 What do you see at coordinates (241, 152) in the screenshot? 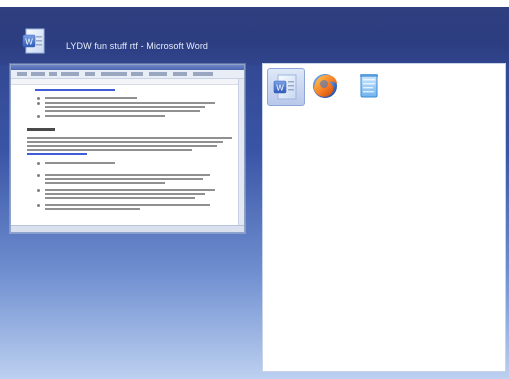
I see `preview-scrollbar` at bounding box center [241, 152].